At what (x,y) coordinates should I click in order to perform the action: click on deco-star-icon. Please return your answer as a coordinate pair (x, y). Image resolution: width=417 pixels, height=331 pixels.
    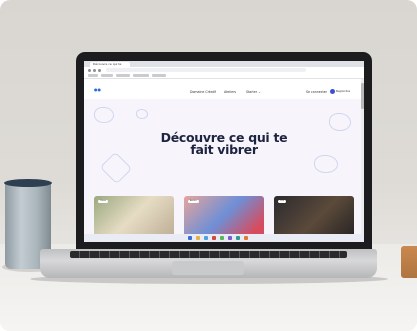
    Looking at the image, I should click on (116, 168).